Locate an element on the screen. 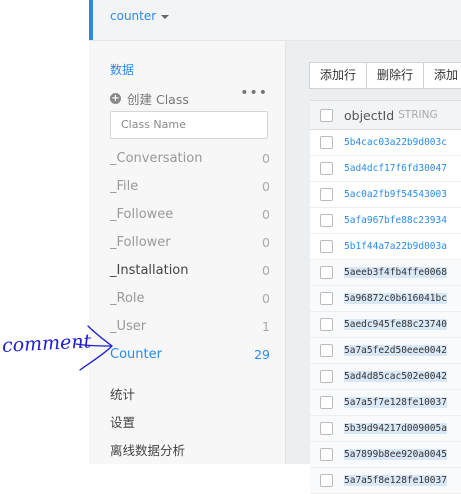 Image resolution: width=461 pixels, height=494 pixels. accent-bar is located at coordinates (91, 20).